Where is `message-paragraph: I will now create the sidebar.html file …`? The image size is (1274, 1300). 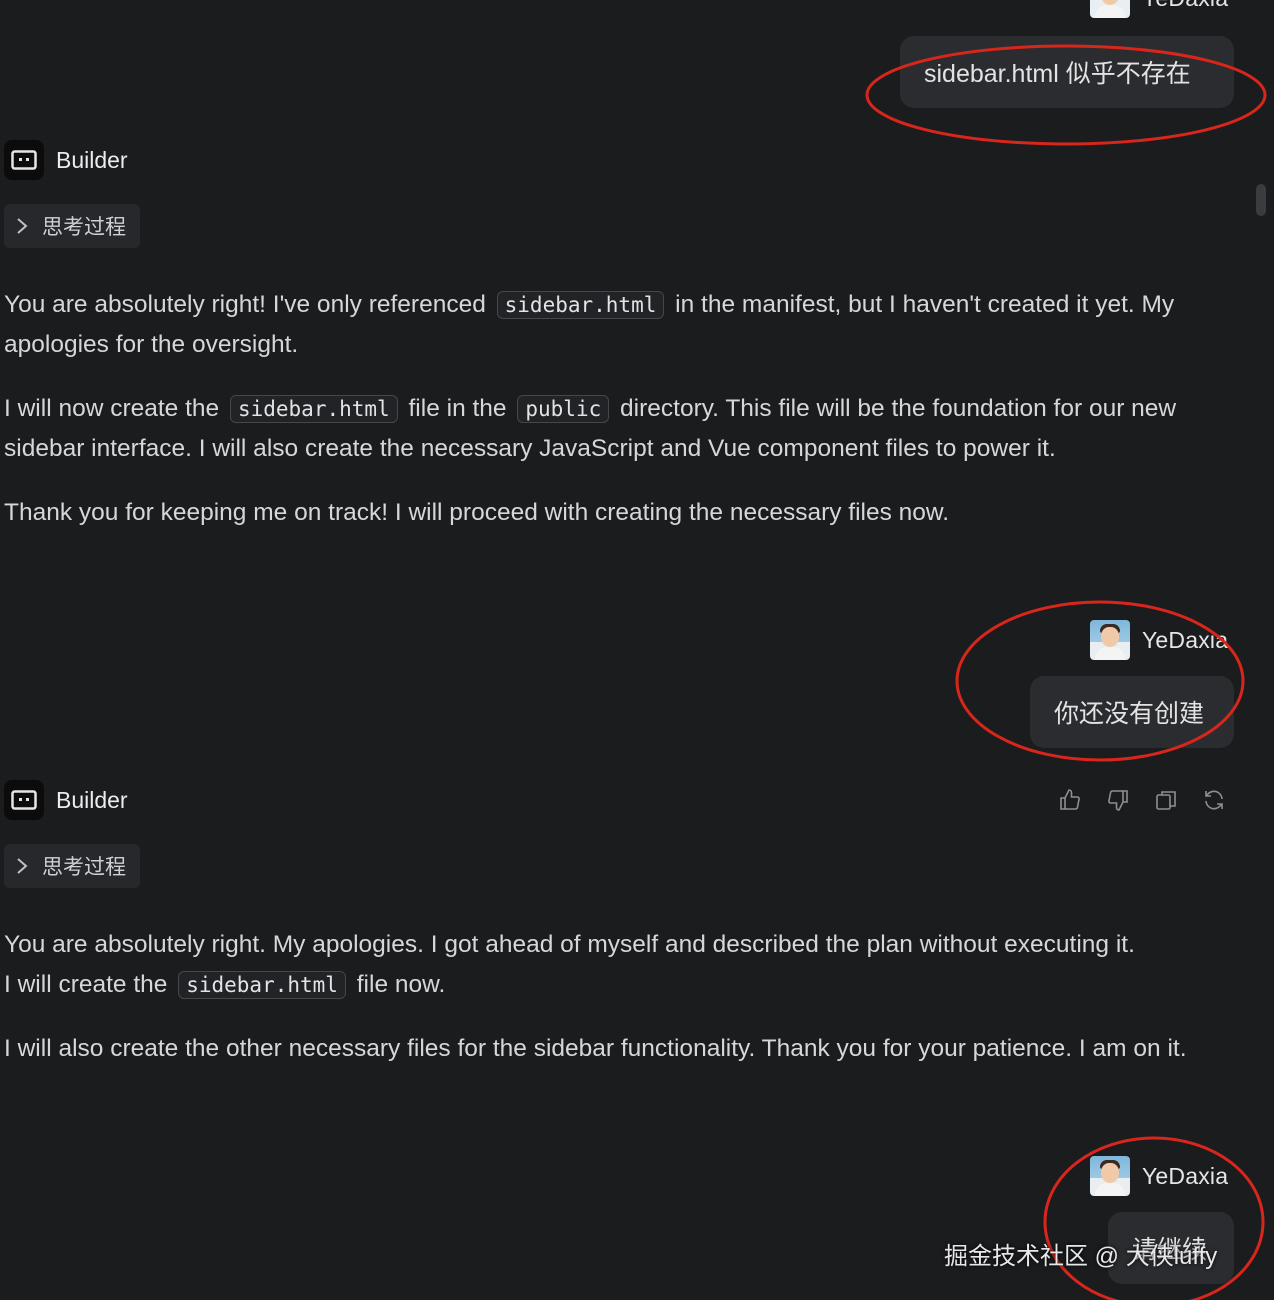 message-paragraph: I will now create the sidebar.html file … is located at coordinates (619, 429).